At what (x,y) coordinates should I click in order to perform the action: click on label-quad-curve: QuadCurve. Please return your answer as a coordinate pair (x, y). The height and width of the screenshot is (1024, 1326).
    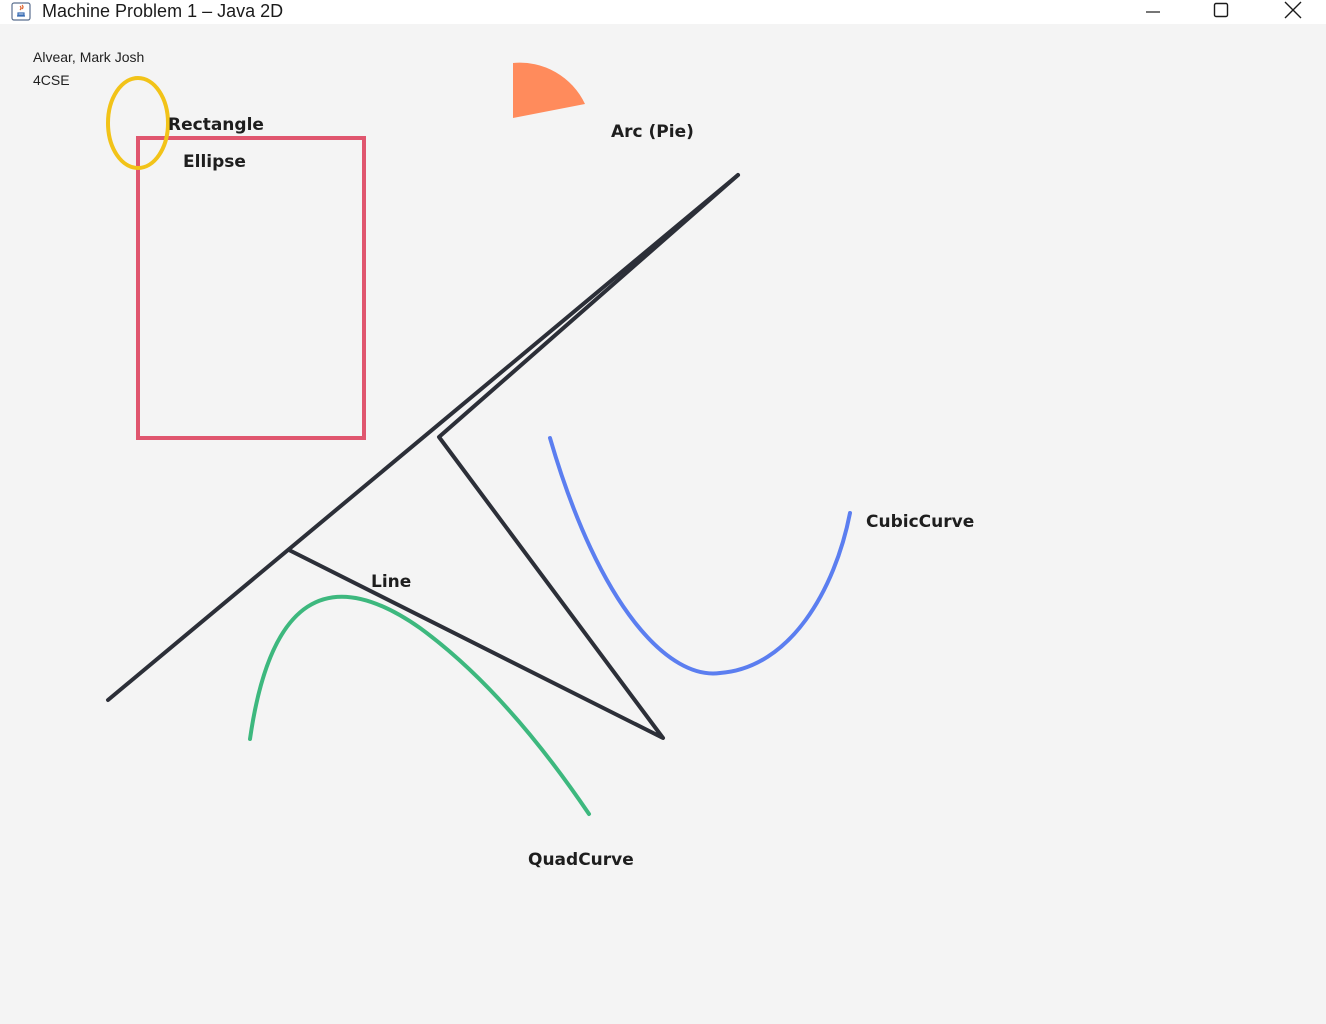
    Looking at the image, I should click on (581, 860).